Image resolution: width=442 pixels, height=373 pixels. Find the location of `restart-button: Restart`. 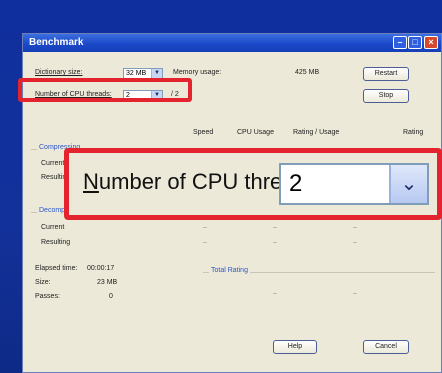

restart-button: Restart is located at coordinates (386, 74).